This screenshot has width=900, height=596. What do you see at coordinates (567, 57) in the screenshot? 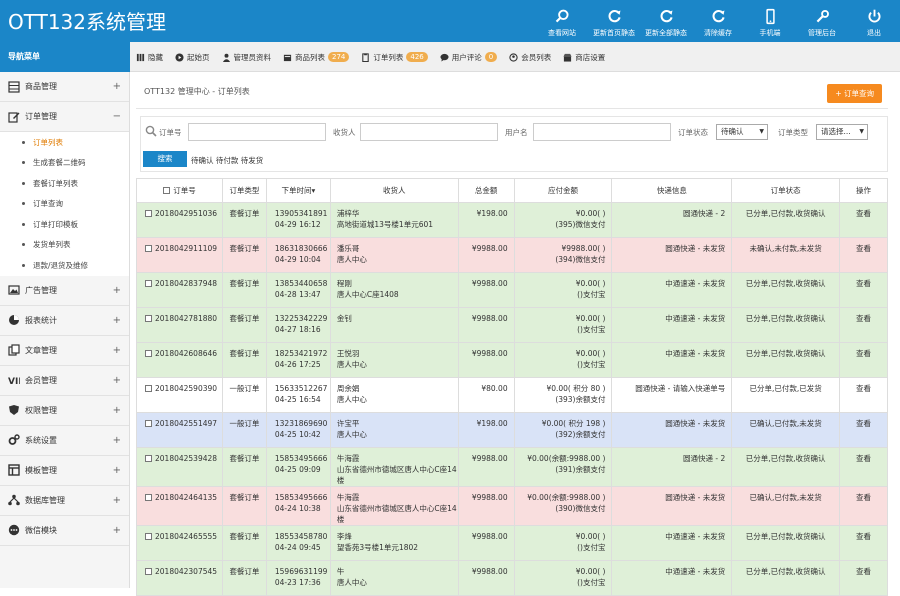
I see `shop-icon` at bounding box center [567, 57].